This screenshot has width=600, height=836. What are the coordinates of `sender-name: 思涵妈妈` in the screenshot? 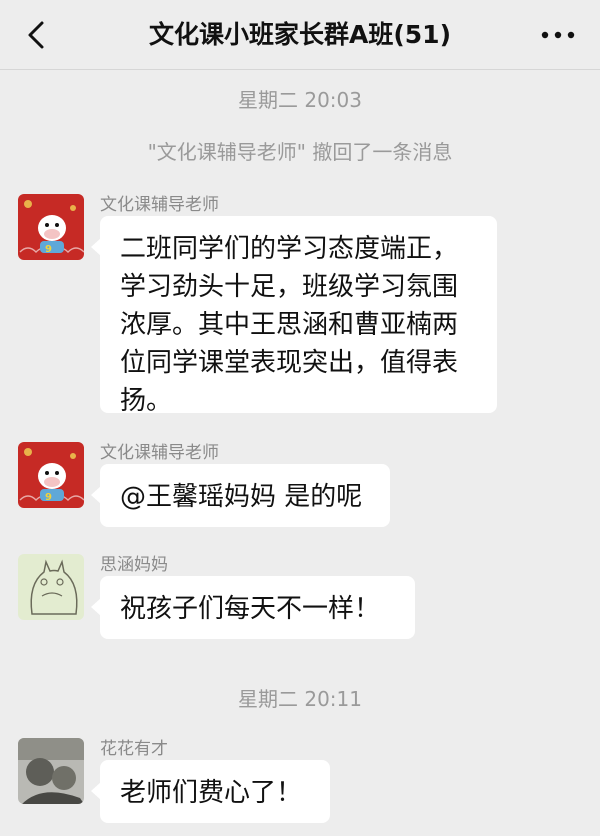 It's located at (134, 565).